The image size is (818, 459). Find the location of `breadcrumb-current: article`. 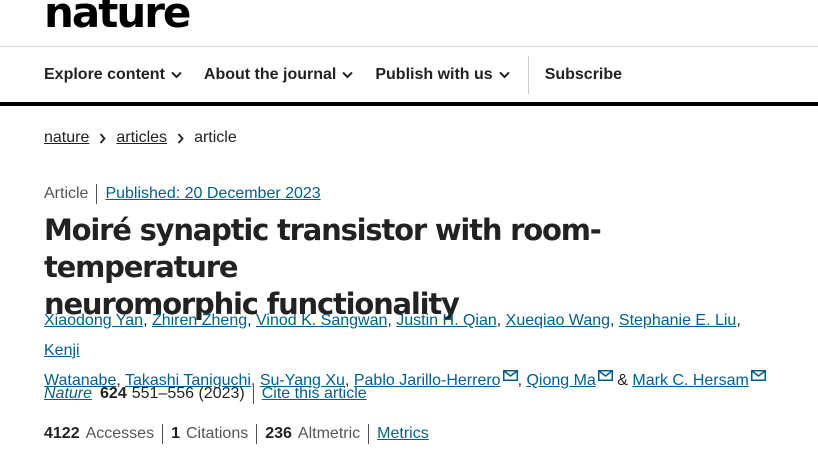

breadcrumb-current: article is located at coordinates (215, 137).